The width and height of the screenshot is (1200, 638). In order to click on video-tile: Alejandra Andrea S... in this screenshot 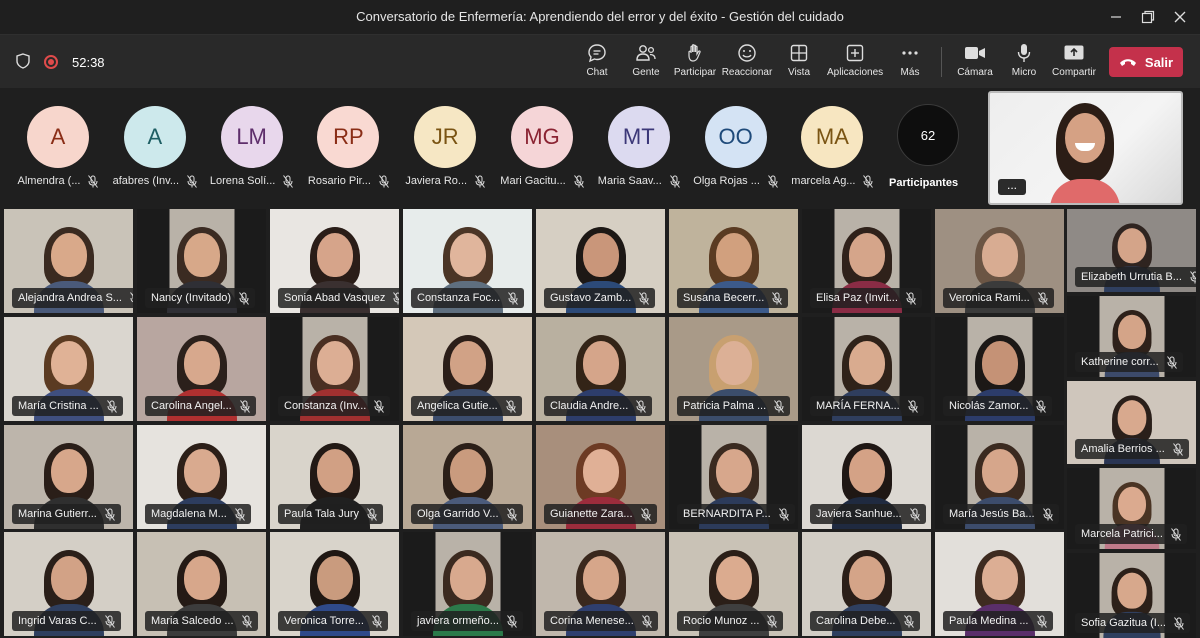, I will do `click(68, 261)`.